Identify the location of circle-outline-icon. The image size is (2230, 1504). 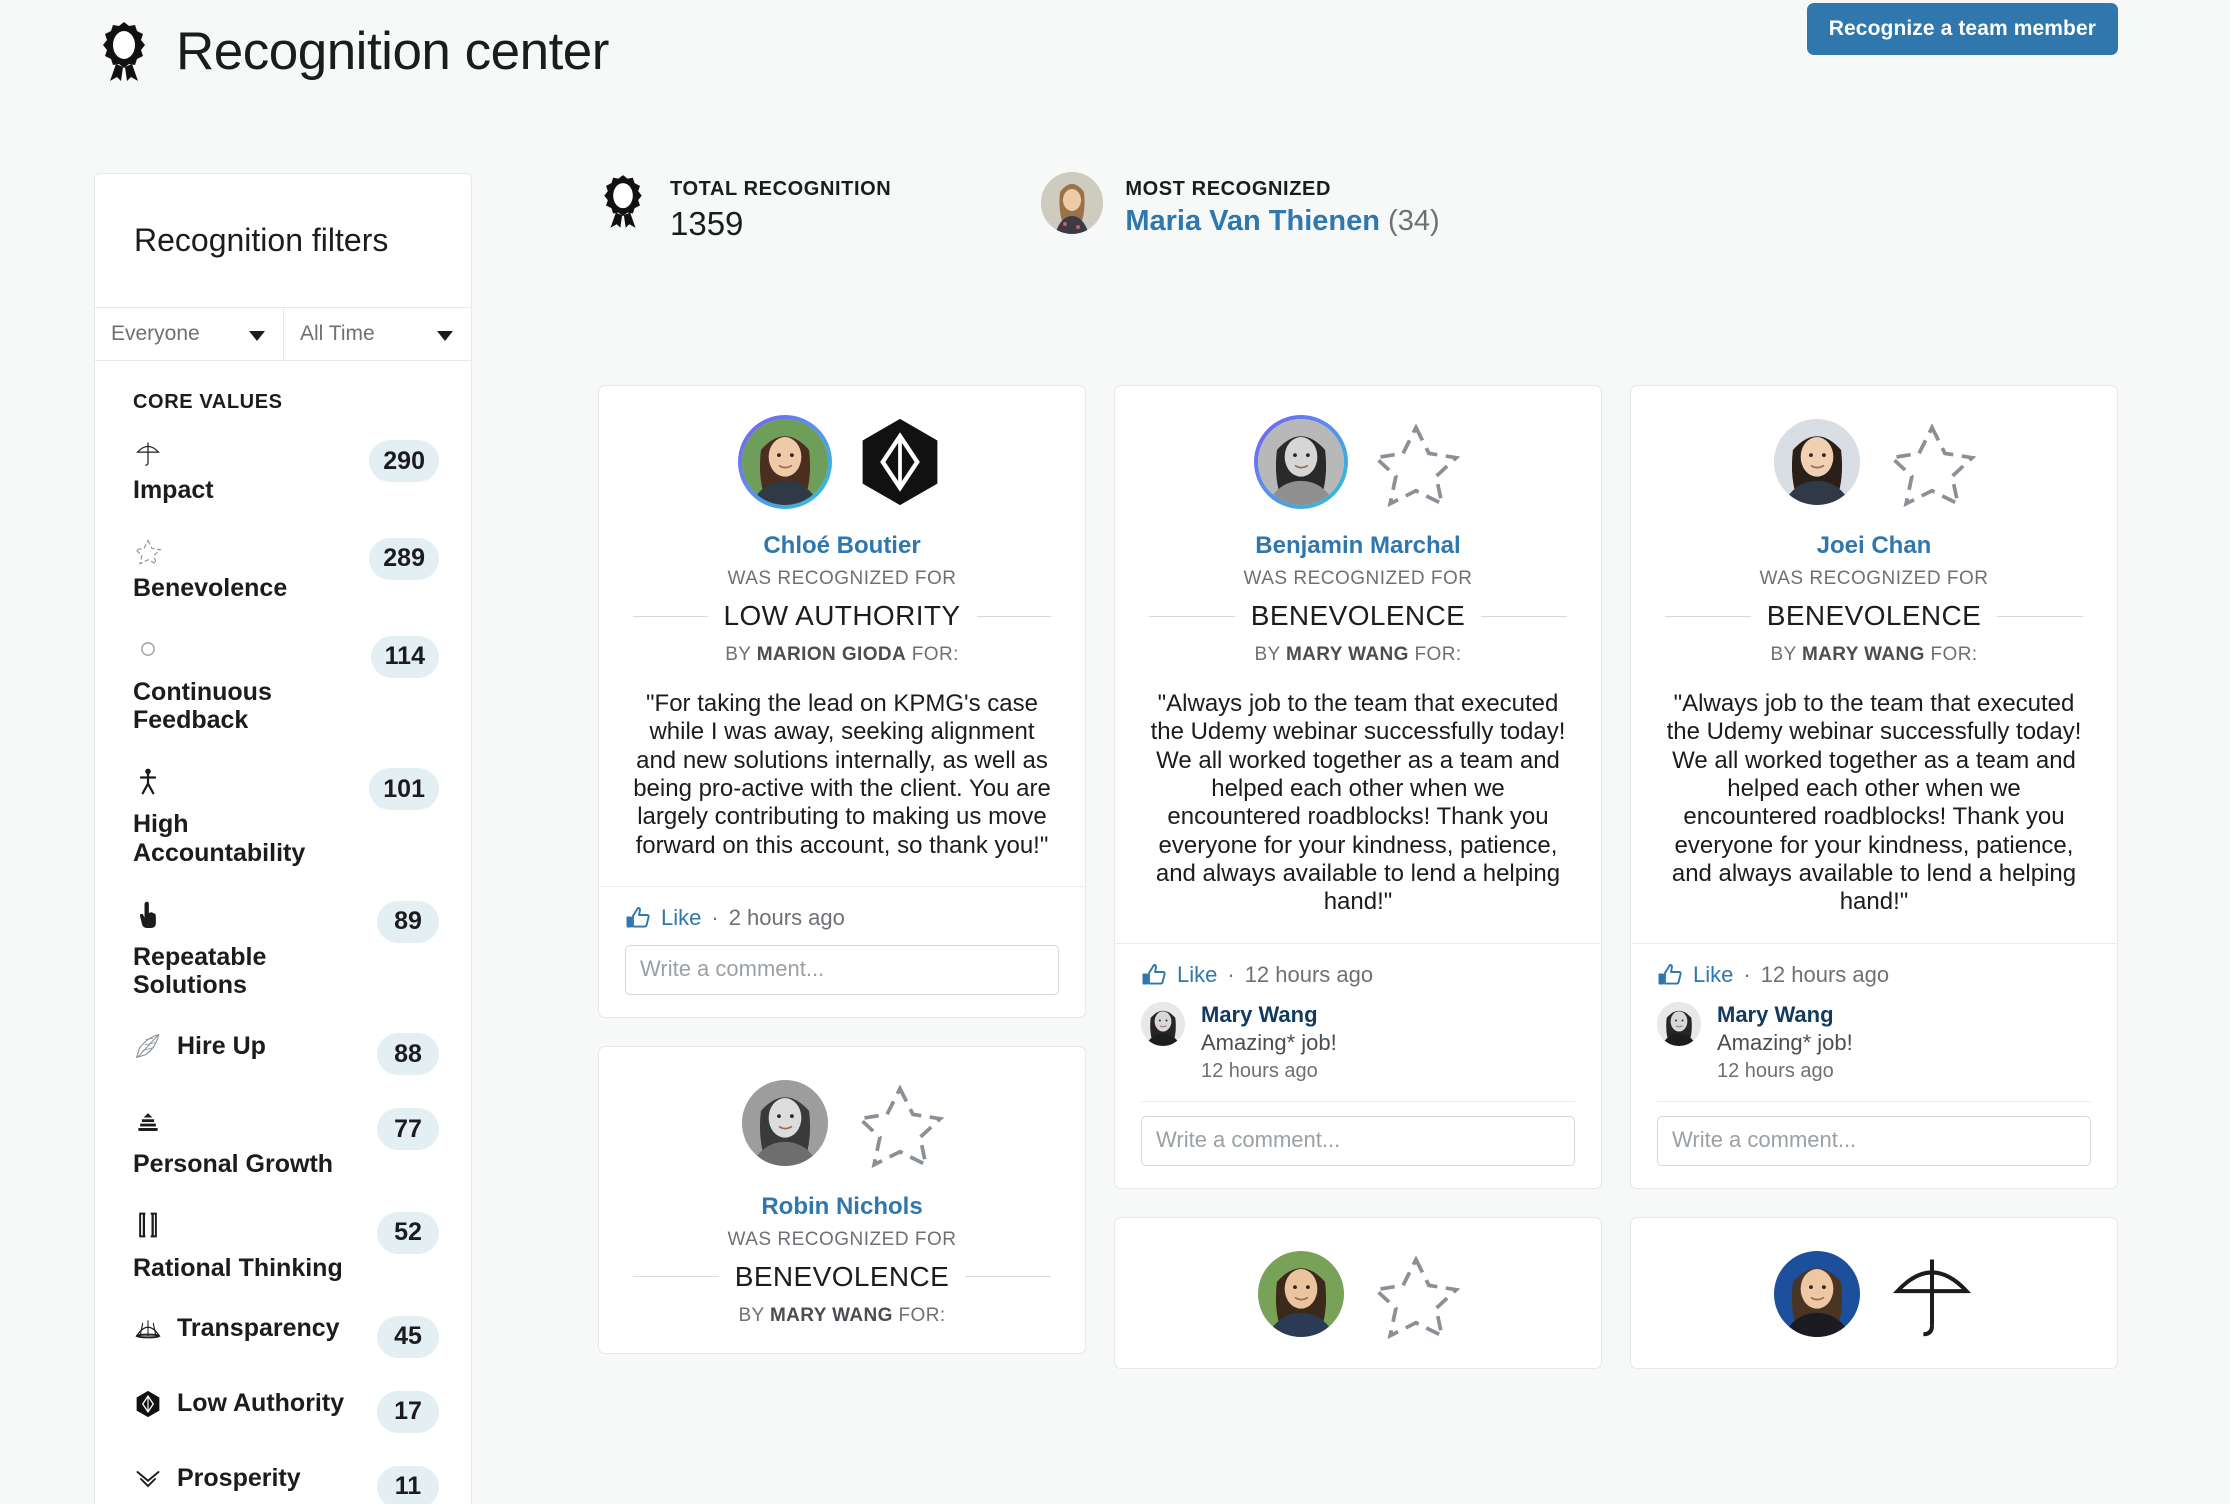
(148, 649).